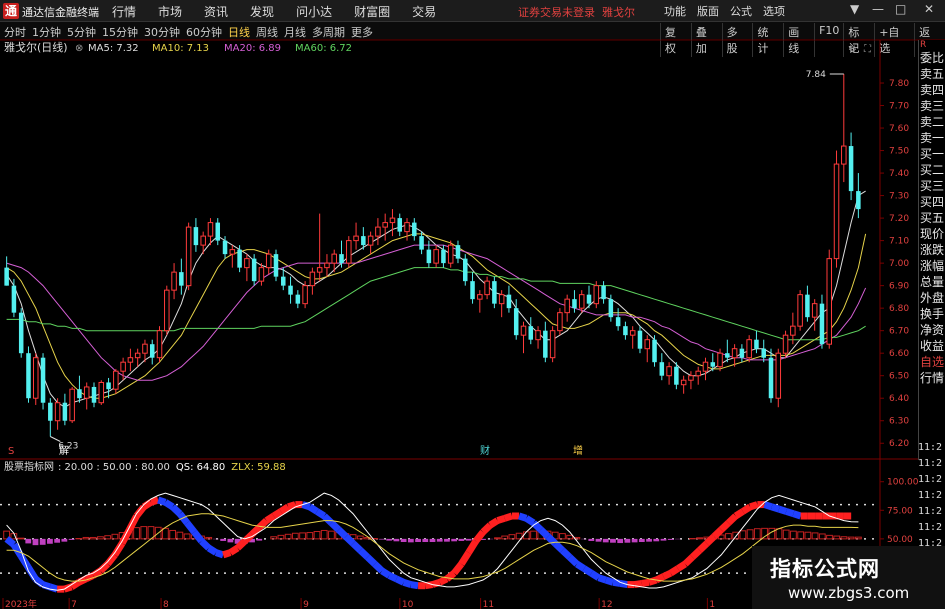  What do you see at coordinates (46, 32) in the screenshot?
I see `period-tab-1min: 1分钟` at bounding box center [46, 32].